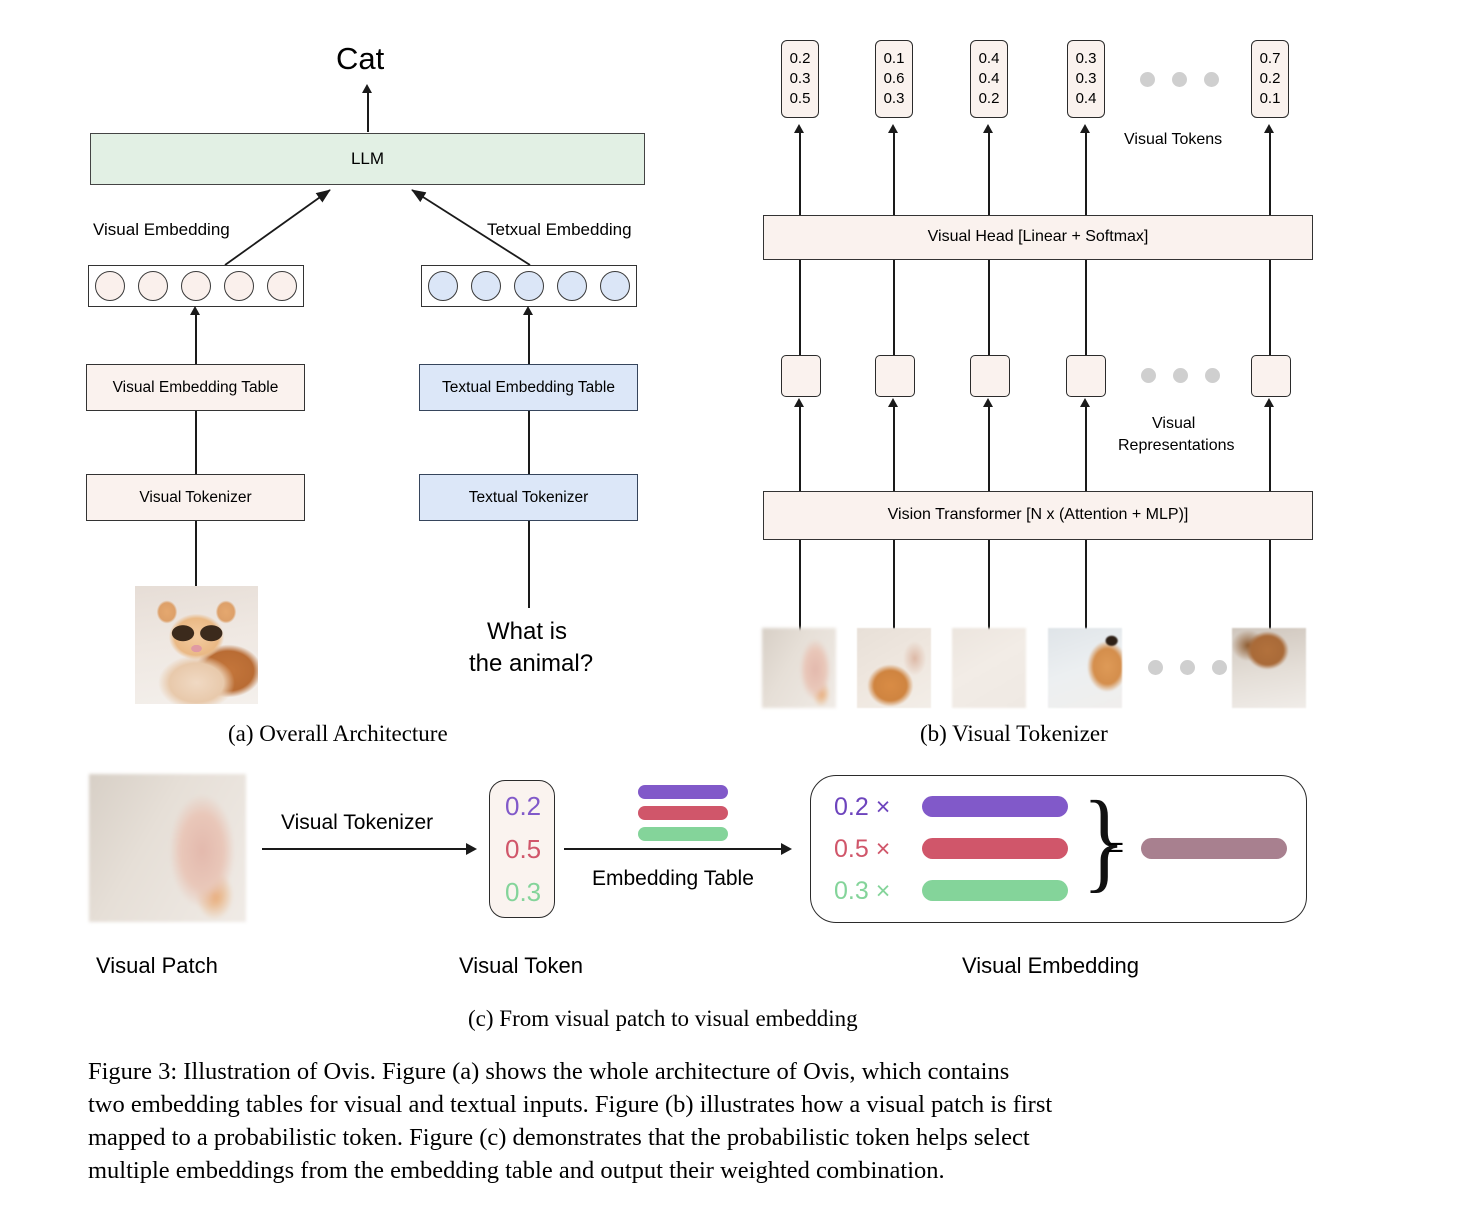 Image resolution: width=1462 pixels, height=1218 pixels. What do you see at coordinates (529, 442) in the screenshot?
I see `line-ttokenizer-to-ttable` at bounding box center [529, 442].